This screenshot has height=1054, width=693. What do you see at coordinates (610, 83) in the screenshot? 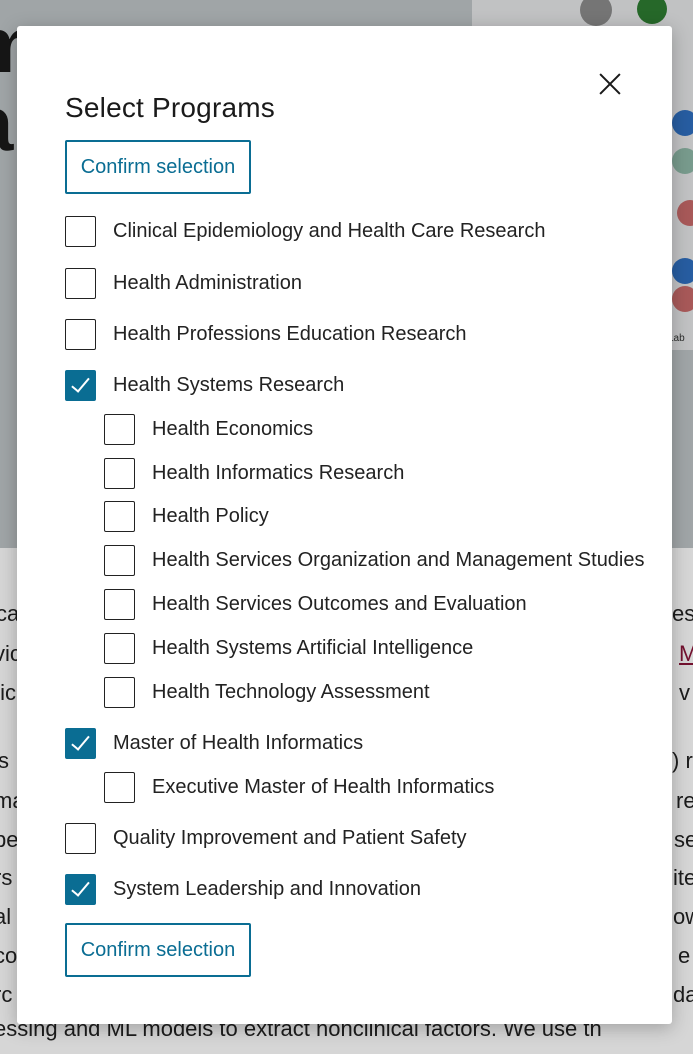
I see `close-icon` at bounding box center [610, 83].